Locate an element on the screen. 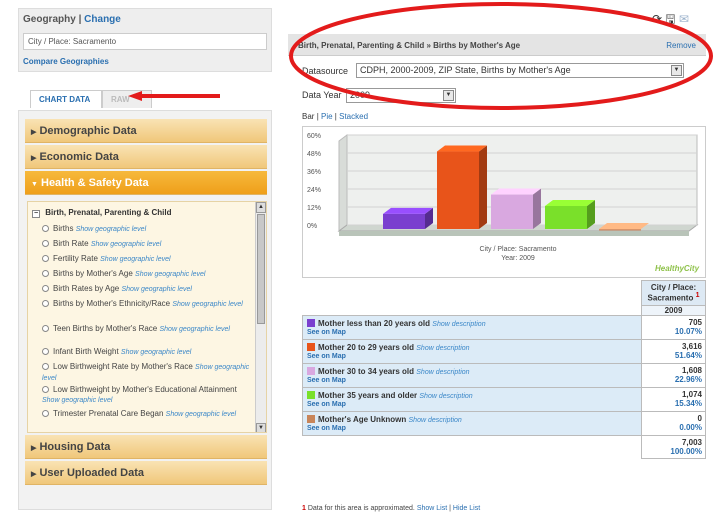 Image resolution: width=716 pixels, height=520 pixels. category-title: Birth, Prenatal, Parenting & Child is located at coordinates (108, 212).